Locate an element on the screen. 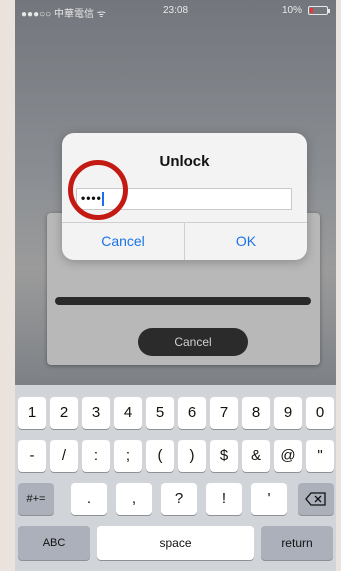 The height and width of the screenshot is (571, 341). key-slash: / is located at coordinates (64, 456).